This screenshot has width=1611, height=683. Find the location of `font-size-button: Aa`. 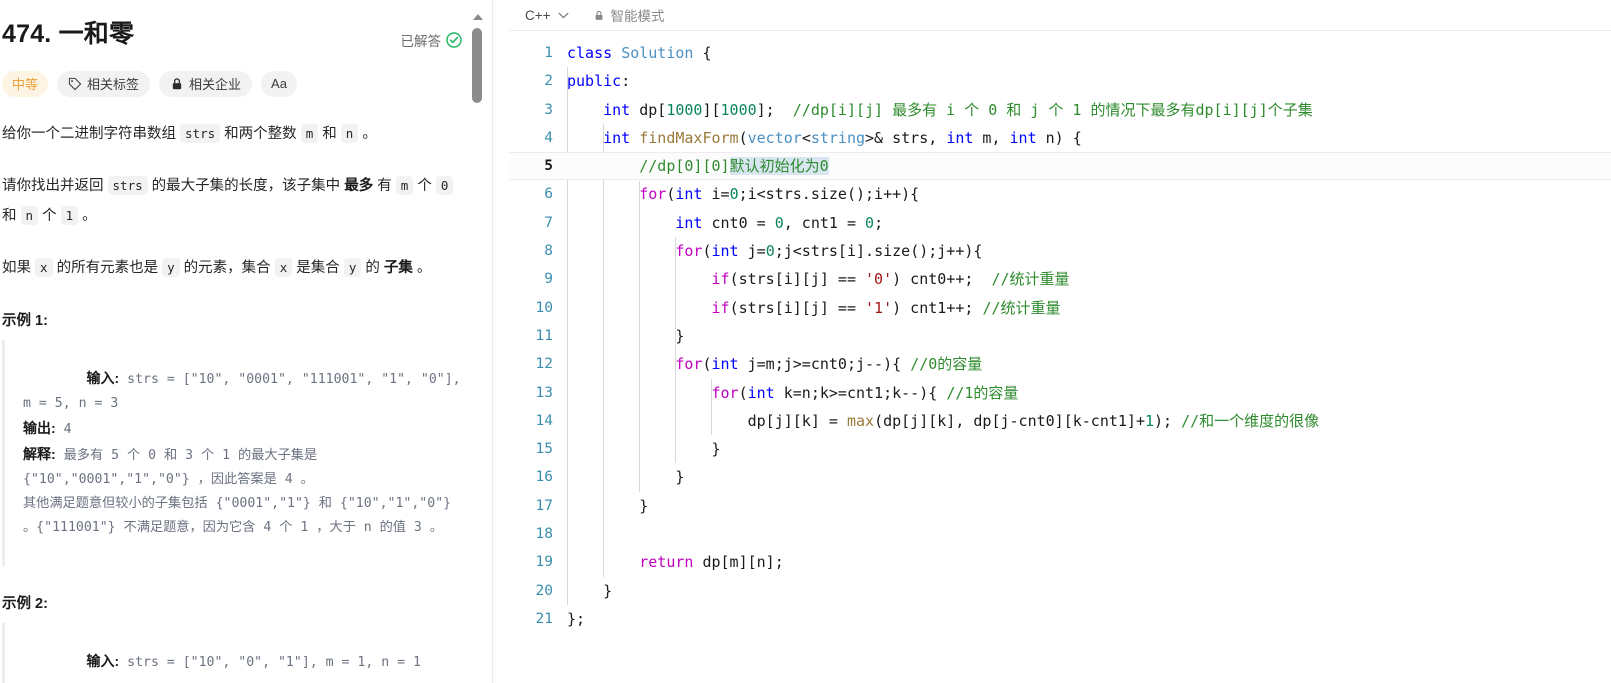

font-size-button: Aa is located at coordinates (279, 83).